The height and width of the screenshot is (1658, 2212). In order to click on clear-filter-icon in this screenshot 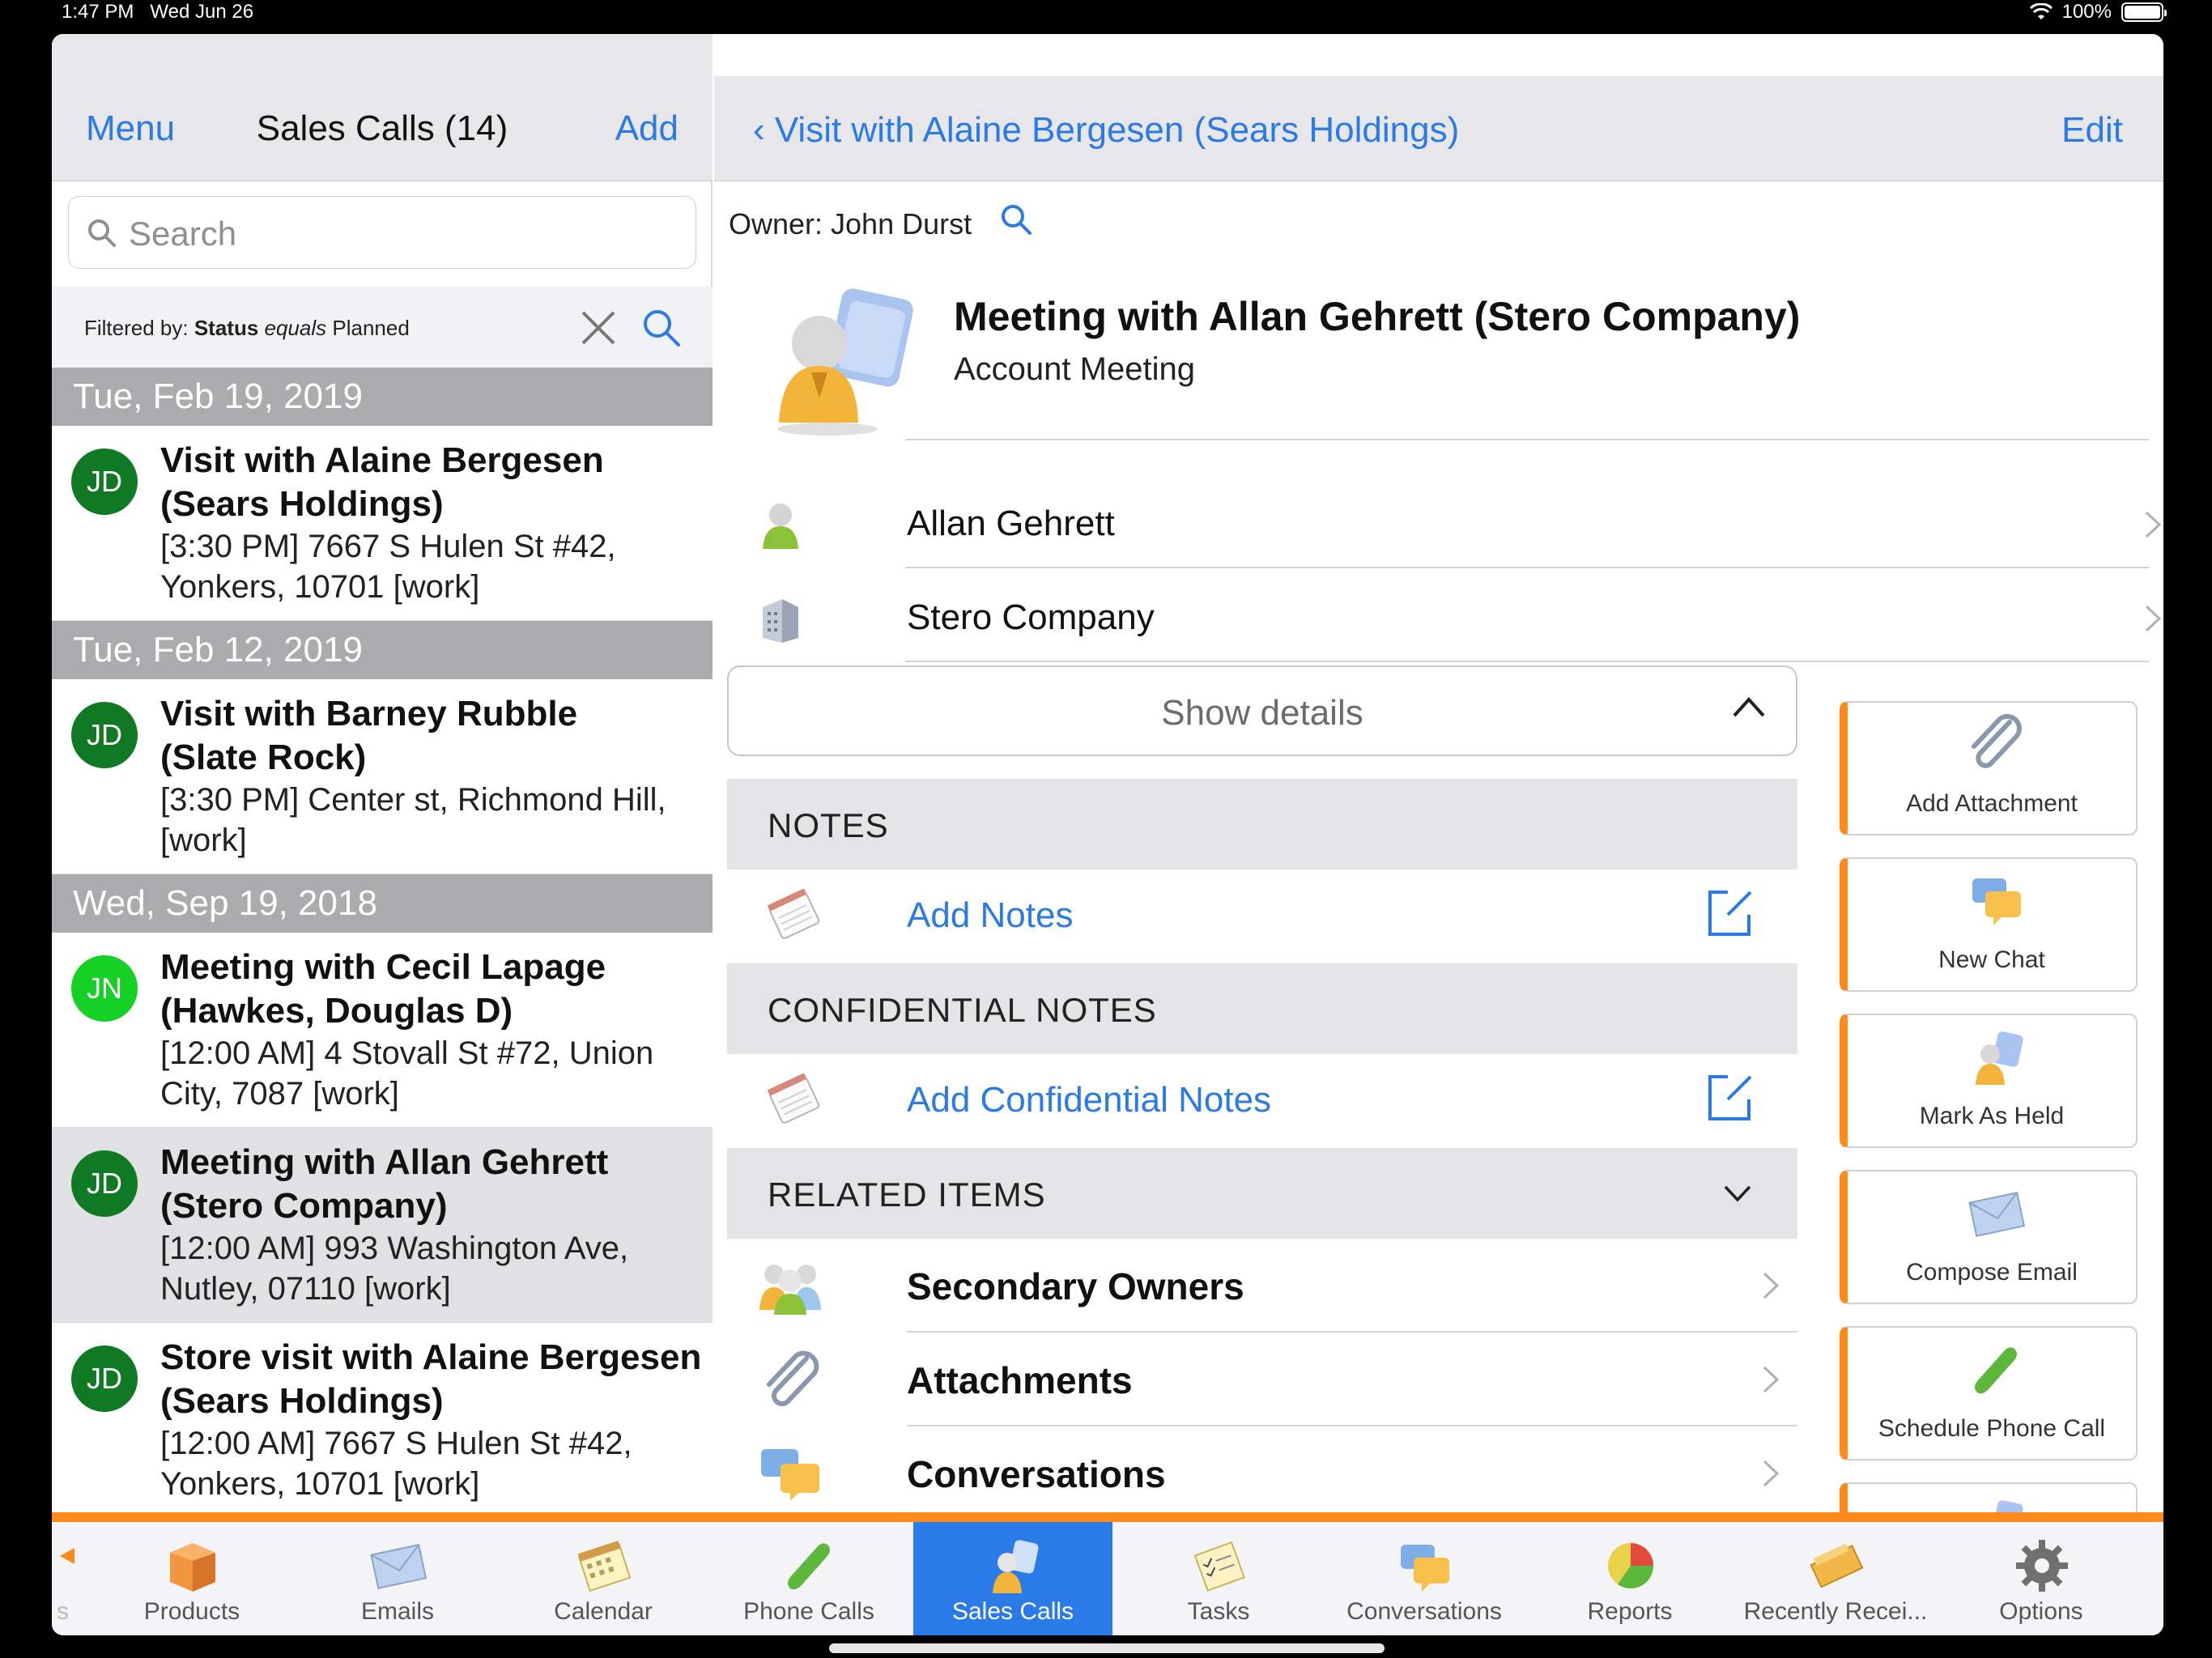, I will do `click(598, 328)`.